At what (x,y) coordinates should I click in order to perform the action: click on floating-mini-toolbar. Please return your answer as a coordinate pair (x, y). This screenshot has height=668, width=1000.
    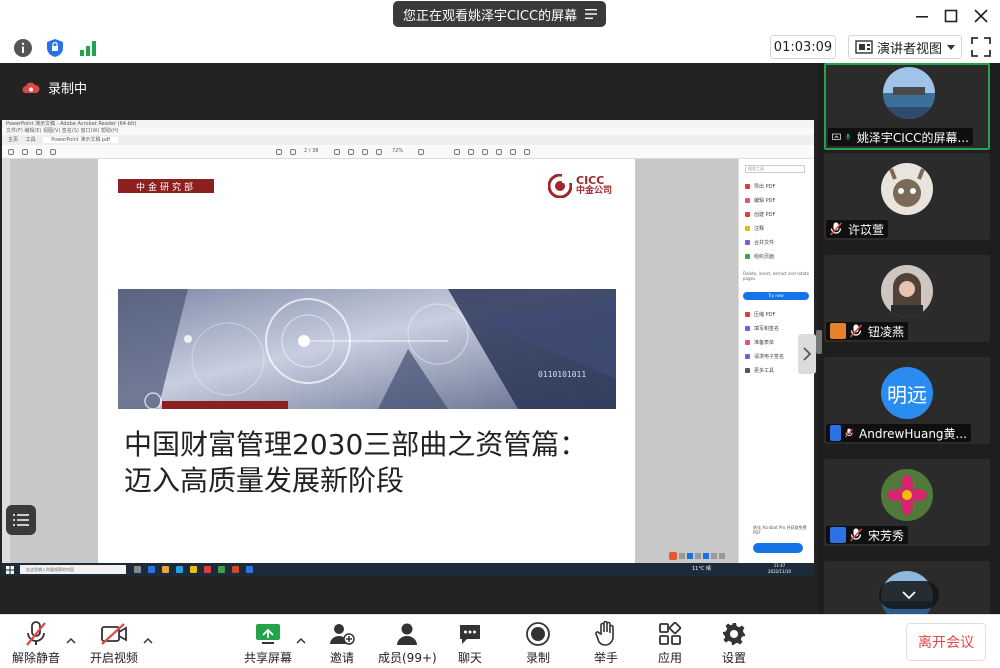
    Looking at the image, I should click on (697, 556).